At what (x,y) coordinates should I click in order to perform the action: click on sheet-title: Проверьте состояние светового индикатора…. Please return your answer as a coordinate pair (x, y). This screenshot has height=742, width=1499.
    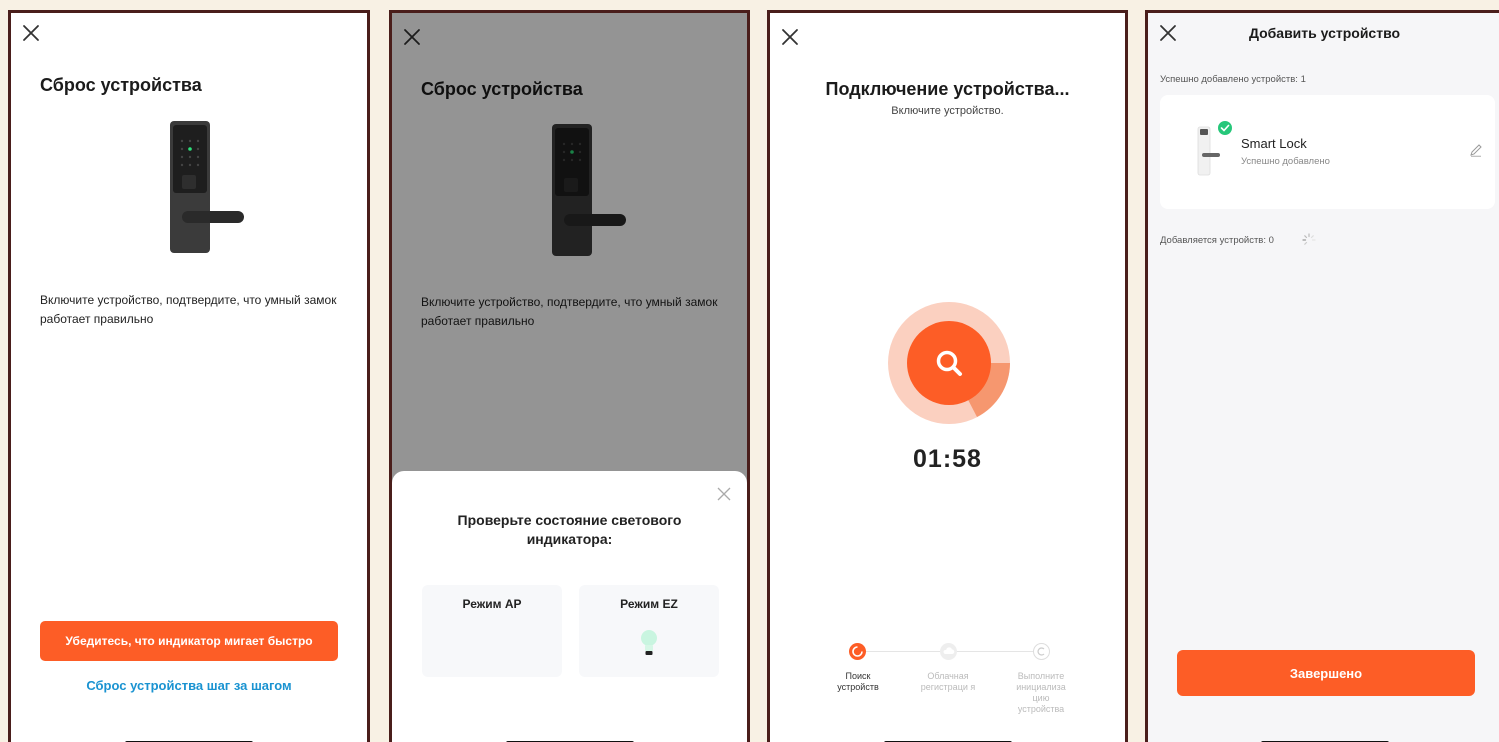
    Looking at the image, I should click on (569, 529).